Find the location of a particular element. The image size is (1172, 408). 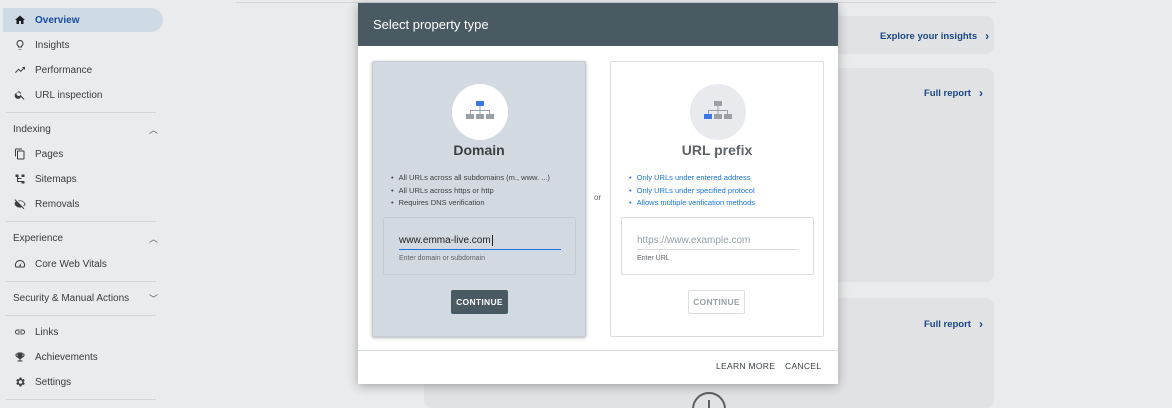

text-cursor is located at coordinates (492, 240).